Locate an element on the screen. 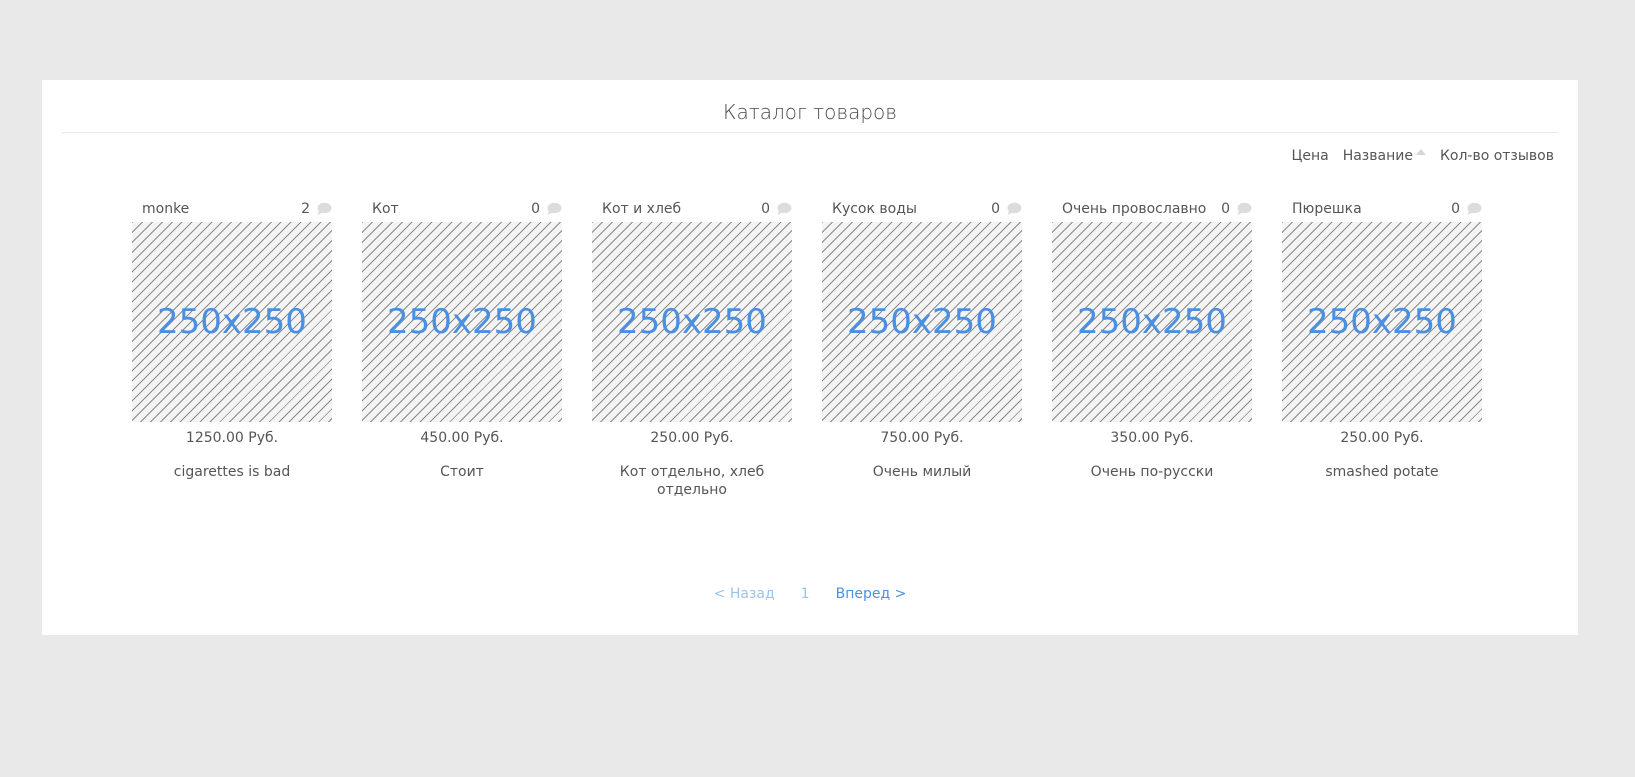  product-description: smashed potate is located at coordinates (1382, 472).